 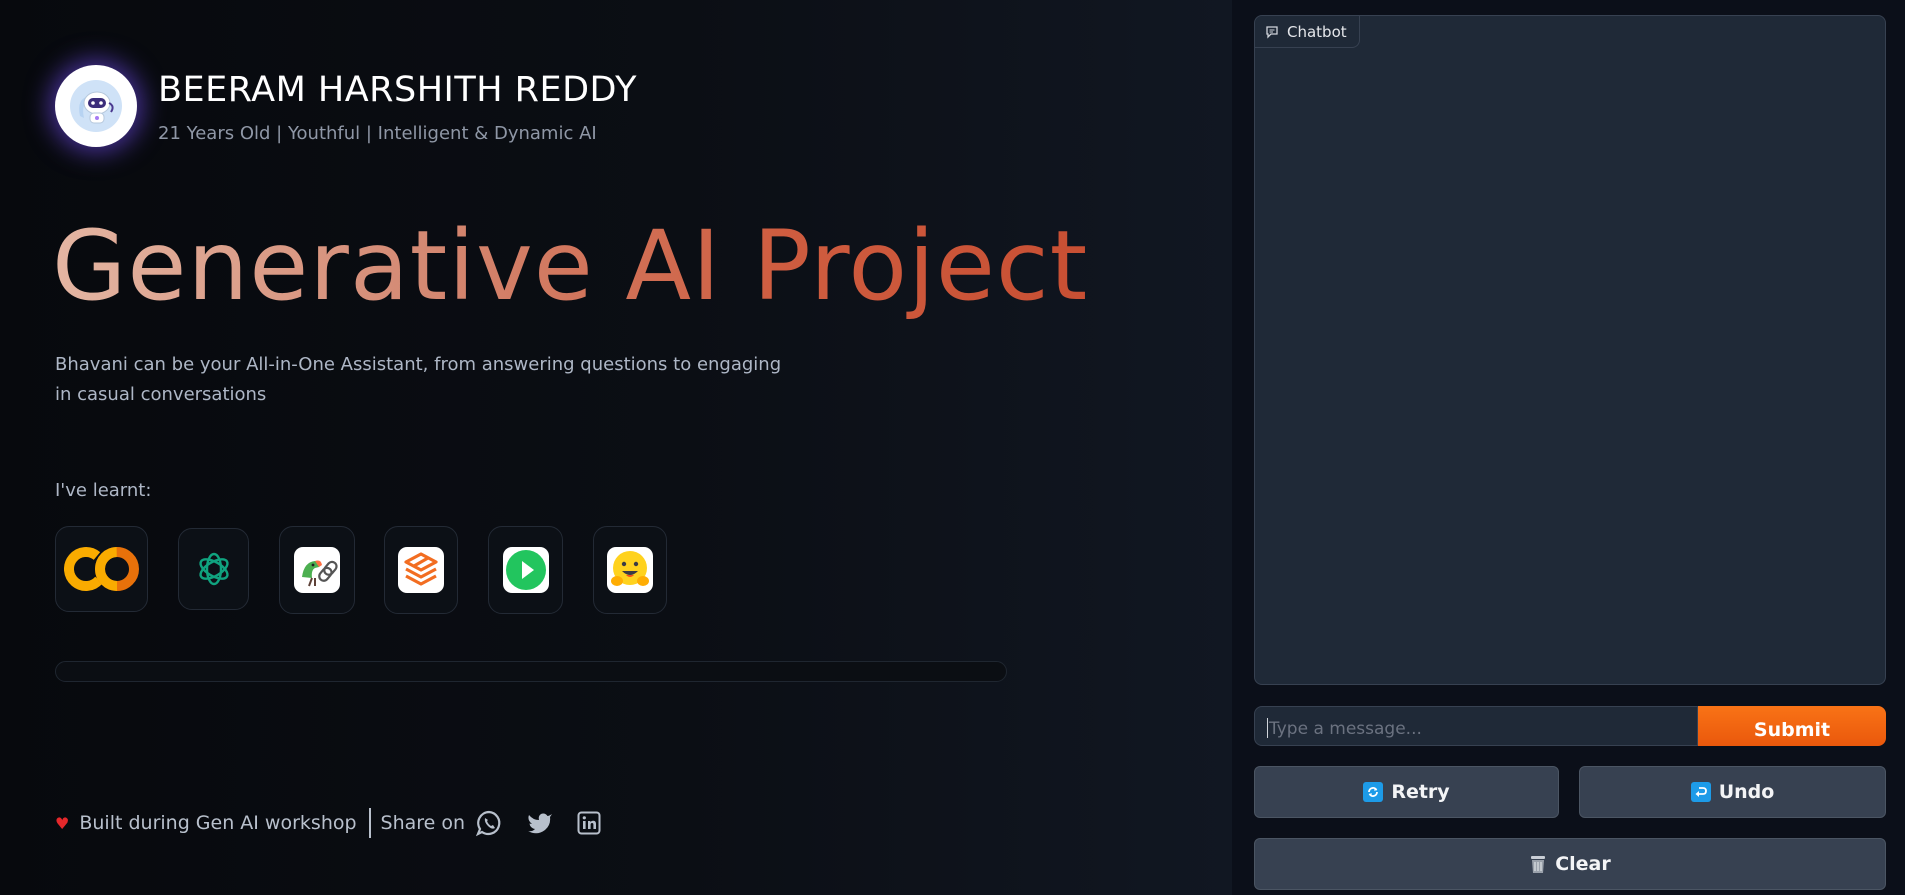 What do you see at coordinates (1476, 726) in the screenshot?
I see `message-input` at bounding box center [1476, 726].